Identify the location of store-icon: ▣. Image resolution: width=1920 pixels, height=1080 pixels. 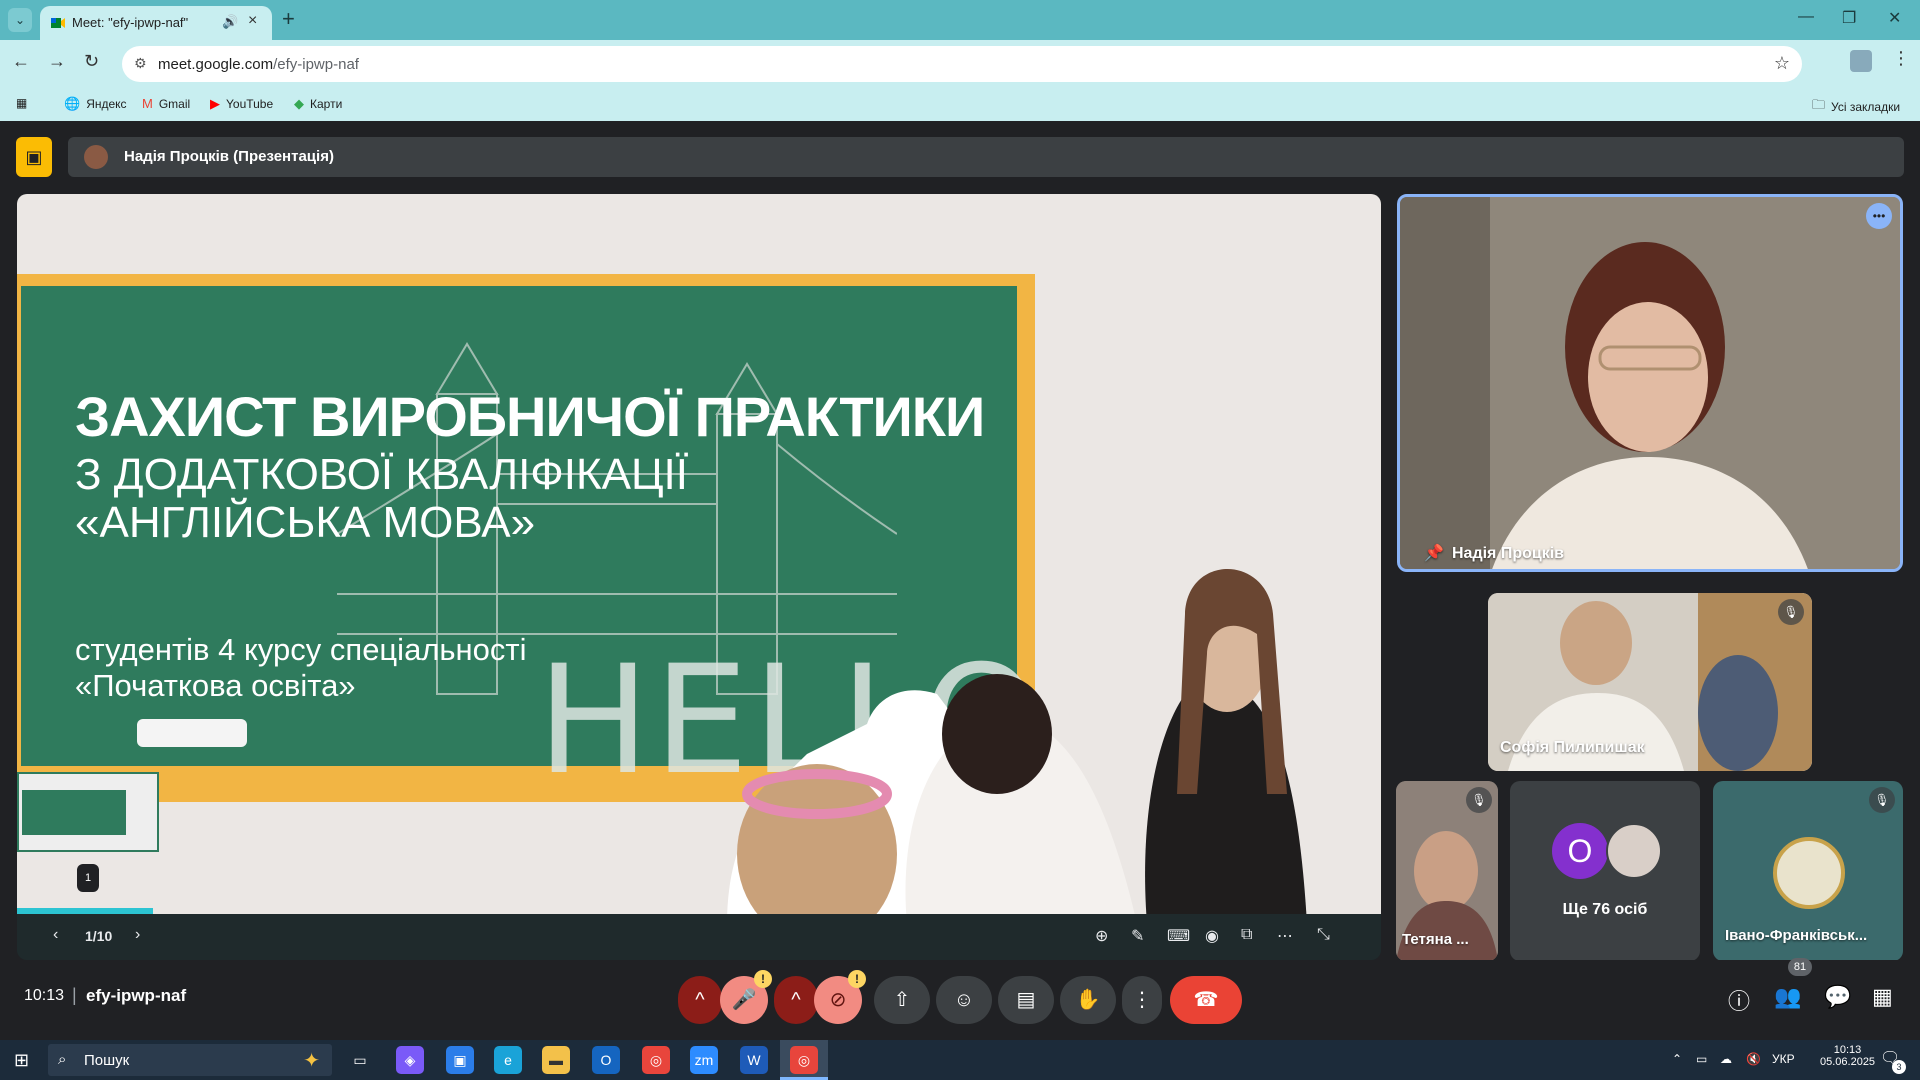
(460, 1060).